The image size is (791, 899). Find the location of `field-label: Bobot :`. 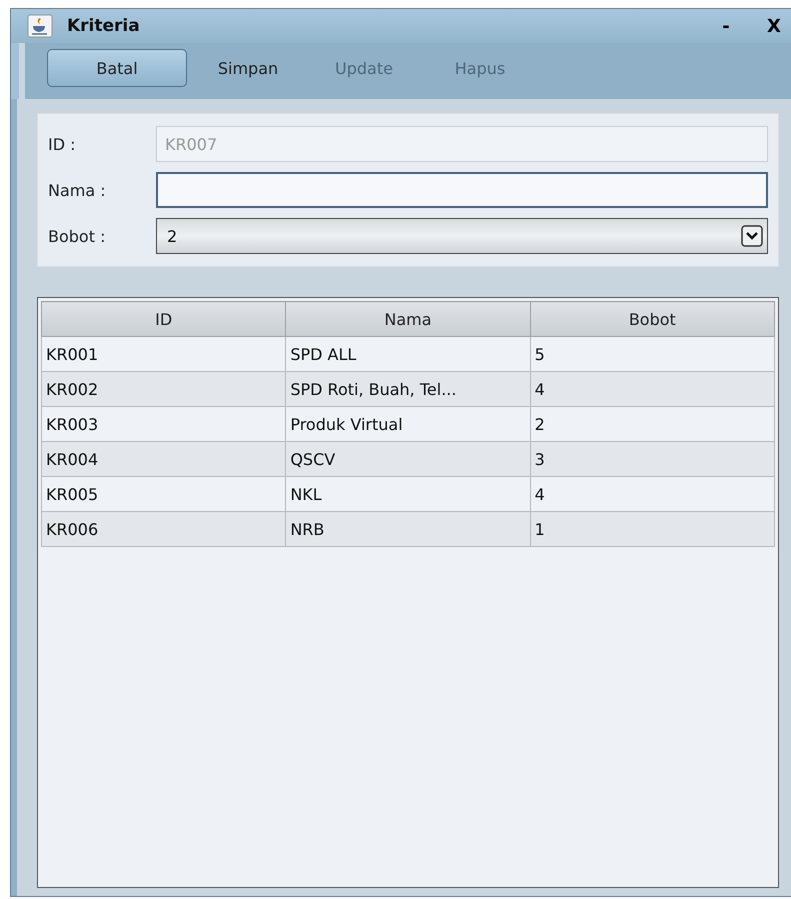

field-label: Bobot : is located at coordinates (77, 236).